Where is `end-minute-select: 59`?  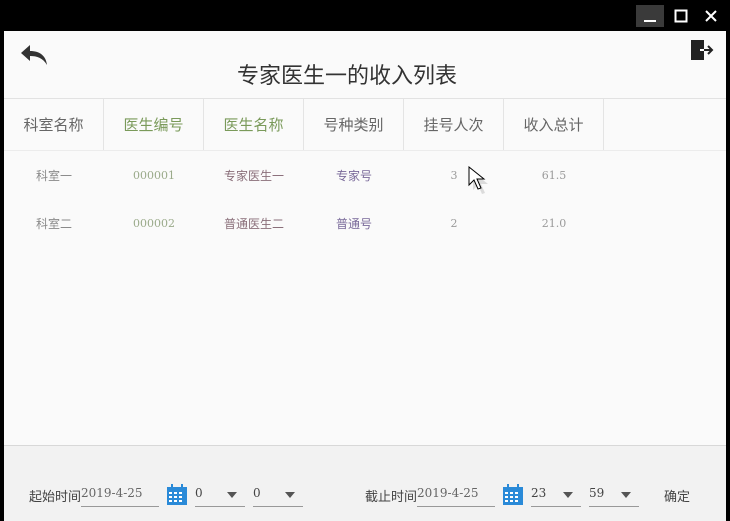
end-minute-select: 59 is located at coordinates (614, 496).